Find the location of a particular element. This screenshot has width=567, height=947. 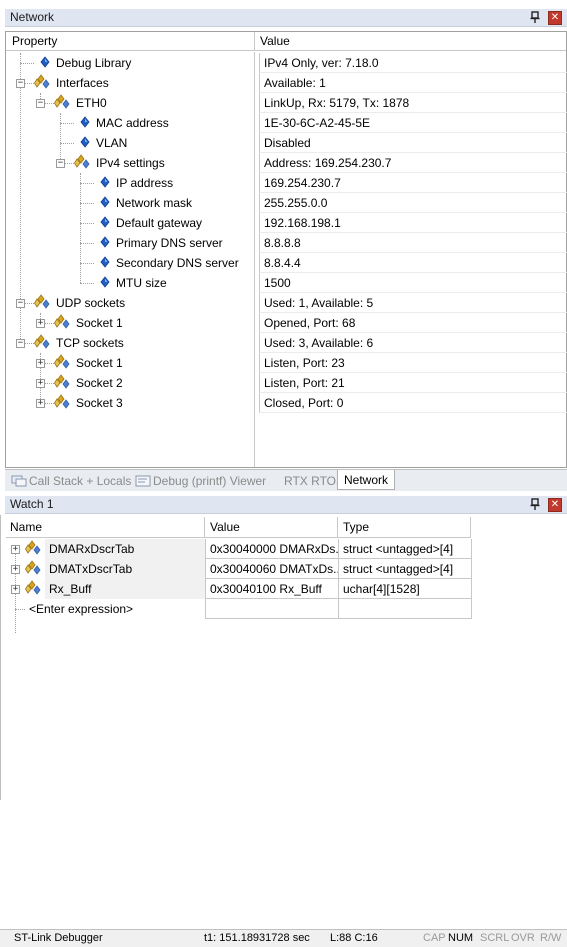

property-label: Socket 2 is located at coordinates (99, 383).